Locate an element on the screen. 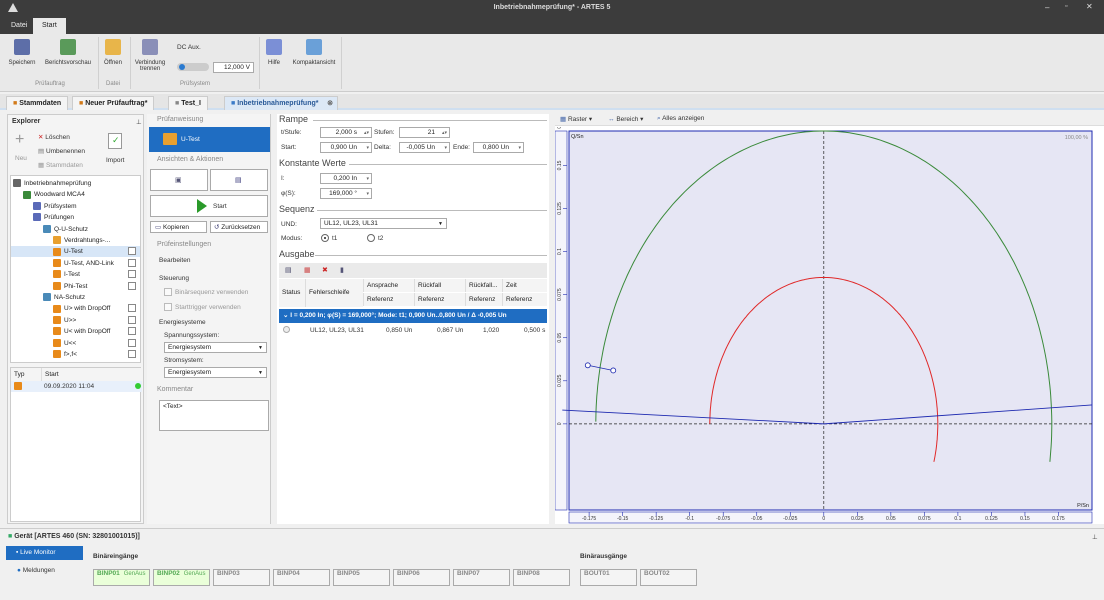 The image size is (1104, 600). messages-button: ● Meldungen is located at coordinates (36, 570).